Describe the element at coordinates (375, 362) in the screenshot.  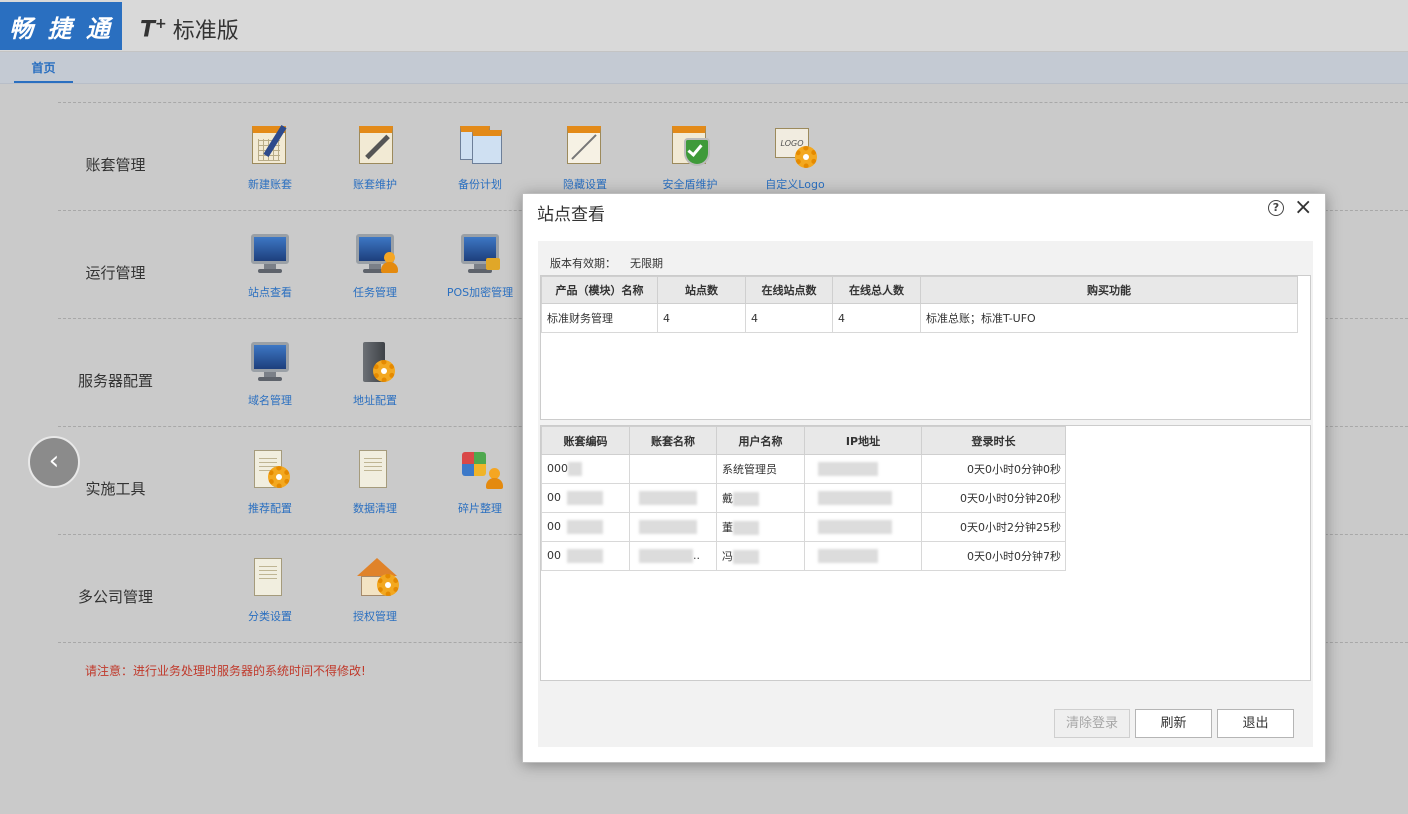
I see `server-gear-icon` at that location.